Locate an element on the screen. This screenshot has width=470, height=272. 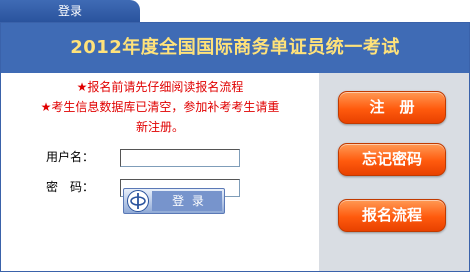
notice-text-3: 新注册。 is located at coordinates (159, 127).